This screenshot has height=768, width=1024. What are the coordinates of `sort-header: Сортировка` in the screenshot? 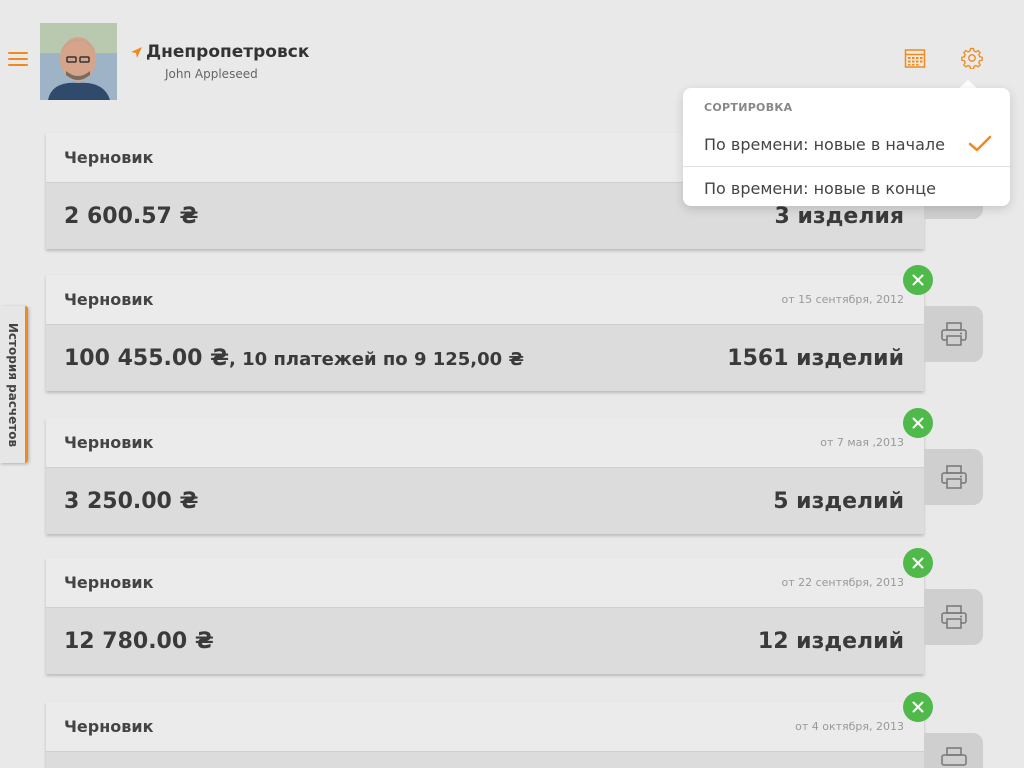 It's located at (748, 107).